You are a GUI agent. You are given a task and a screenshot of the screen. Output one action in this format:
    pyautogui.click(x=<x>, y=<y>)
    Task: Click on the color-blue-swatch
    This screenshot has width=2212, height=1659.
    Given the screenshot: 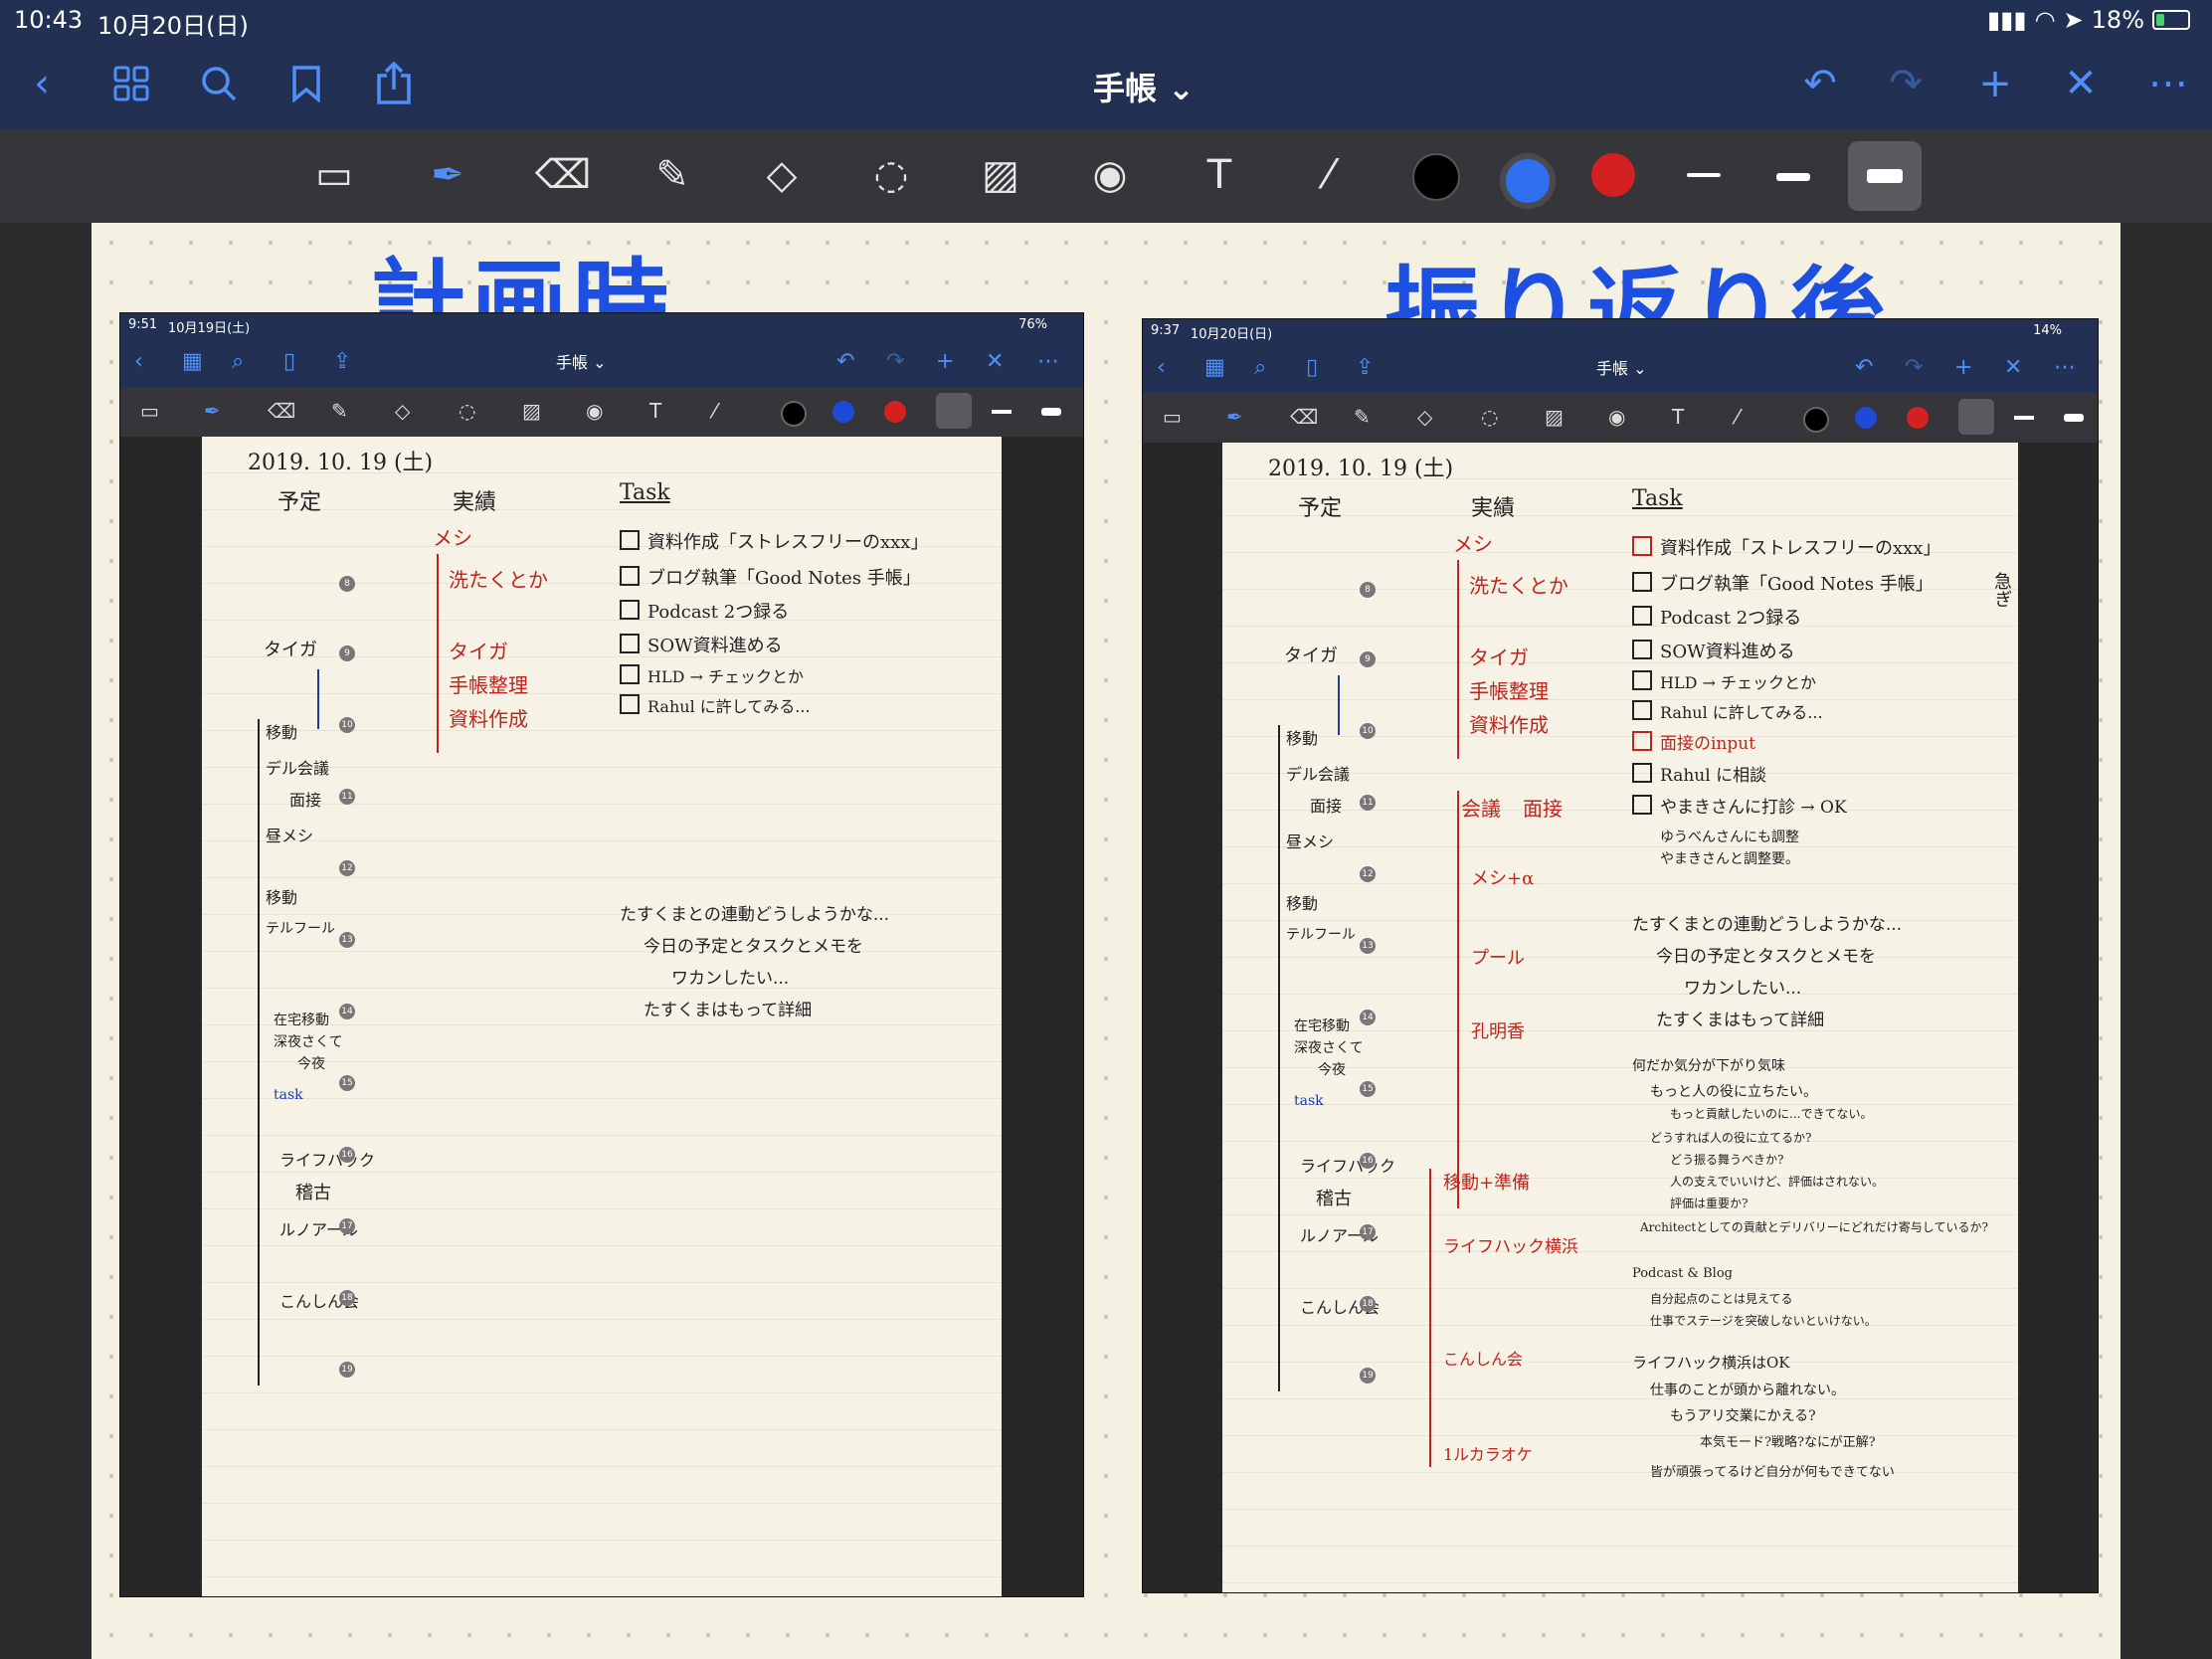 What is the action you would take?
    pyautogui.click(x=1528, y=181)
    